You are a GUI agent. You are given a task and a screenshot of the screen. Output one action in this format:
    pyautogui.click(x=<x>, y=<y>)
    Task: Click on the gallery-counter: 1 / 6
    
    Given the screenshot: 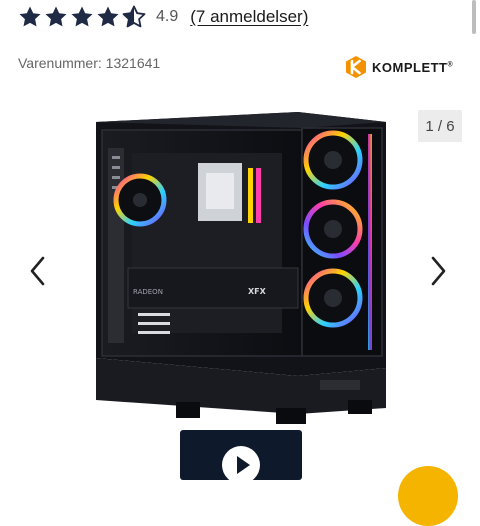 What is the action you would take?
    pyautogui.click(x=440, y=126)
    